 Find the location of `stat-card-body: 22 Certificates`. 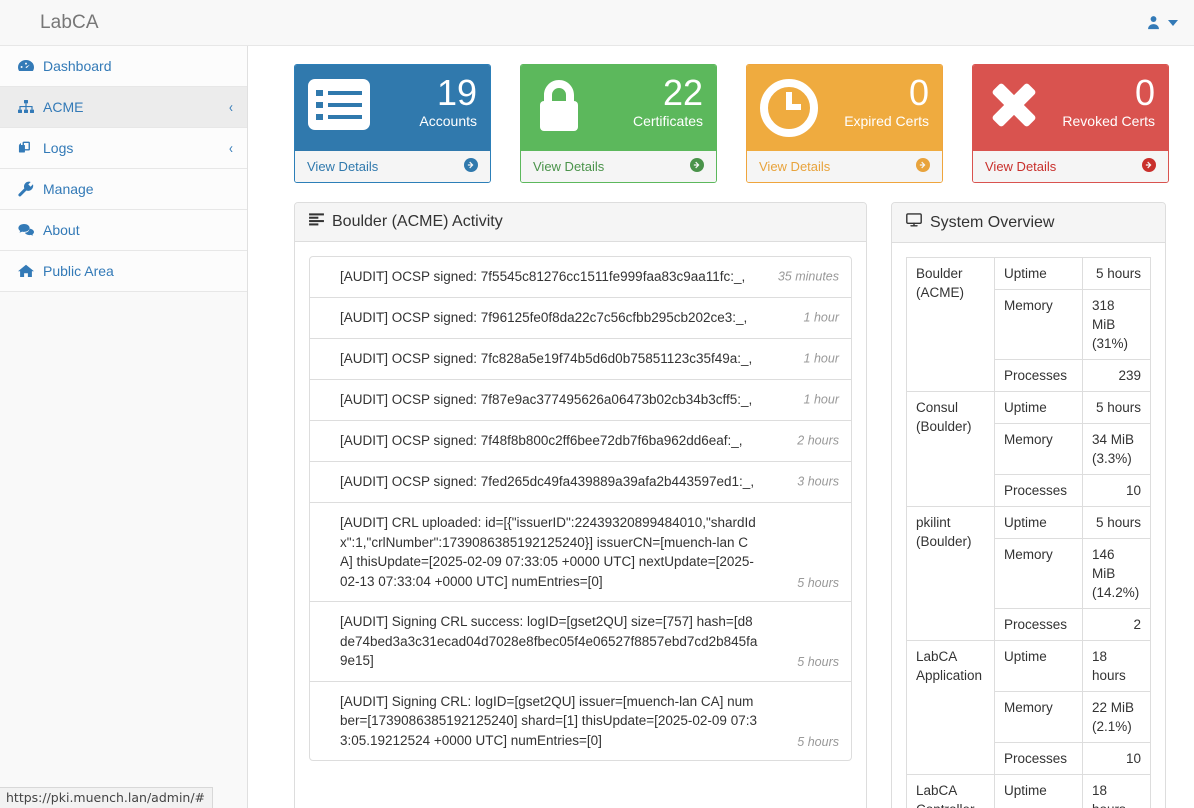

stat-card-body: 22 Certificates is located at coordinates (618, 108).